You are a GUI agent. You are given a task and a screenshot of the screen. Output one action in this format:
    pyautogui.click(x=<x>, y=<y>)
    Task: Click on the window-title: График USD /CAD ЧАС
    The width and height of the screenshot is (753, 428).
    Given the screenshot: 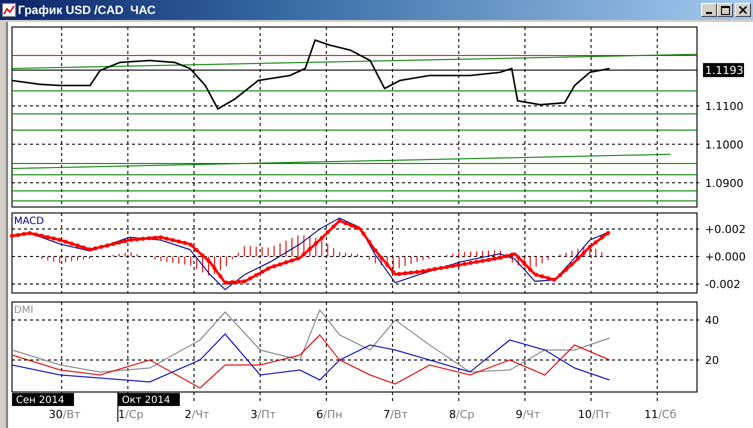 What is the action you would take?
    pyautogui.click(x=87, y=10)
    